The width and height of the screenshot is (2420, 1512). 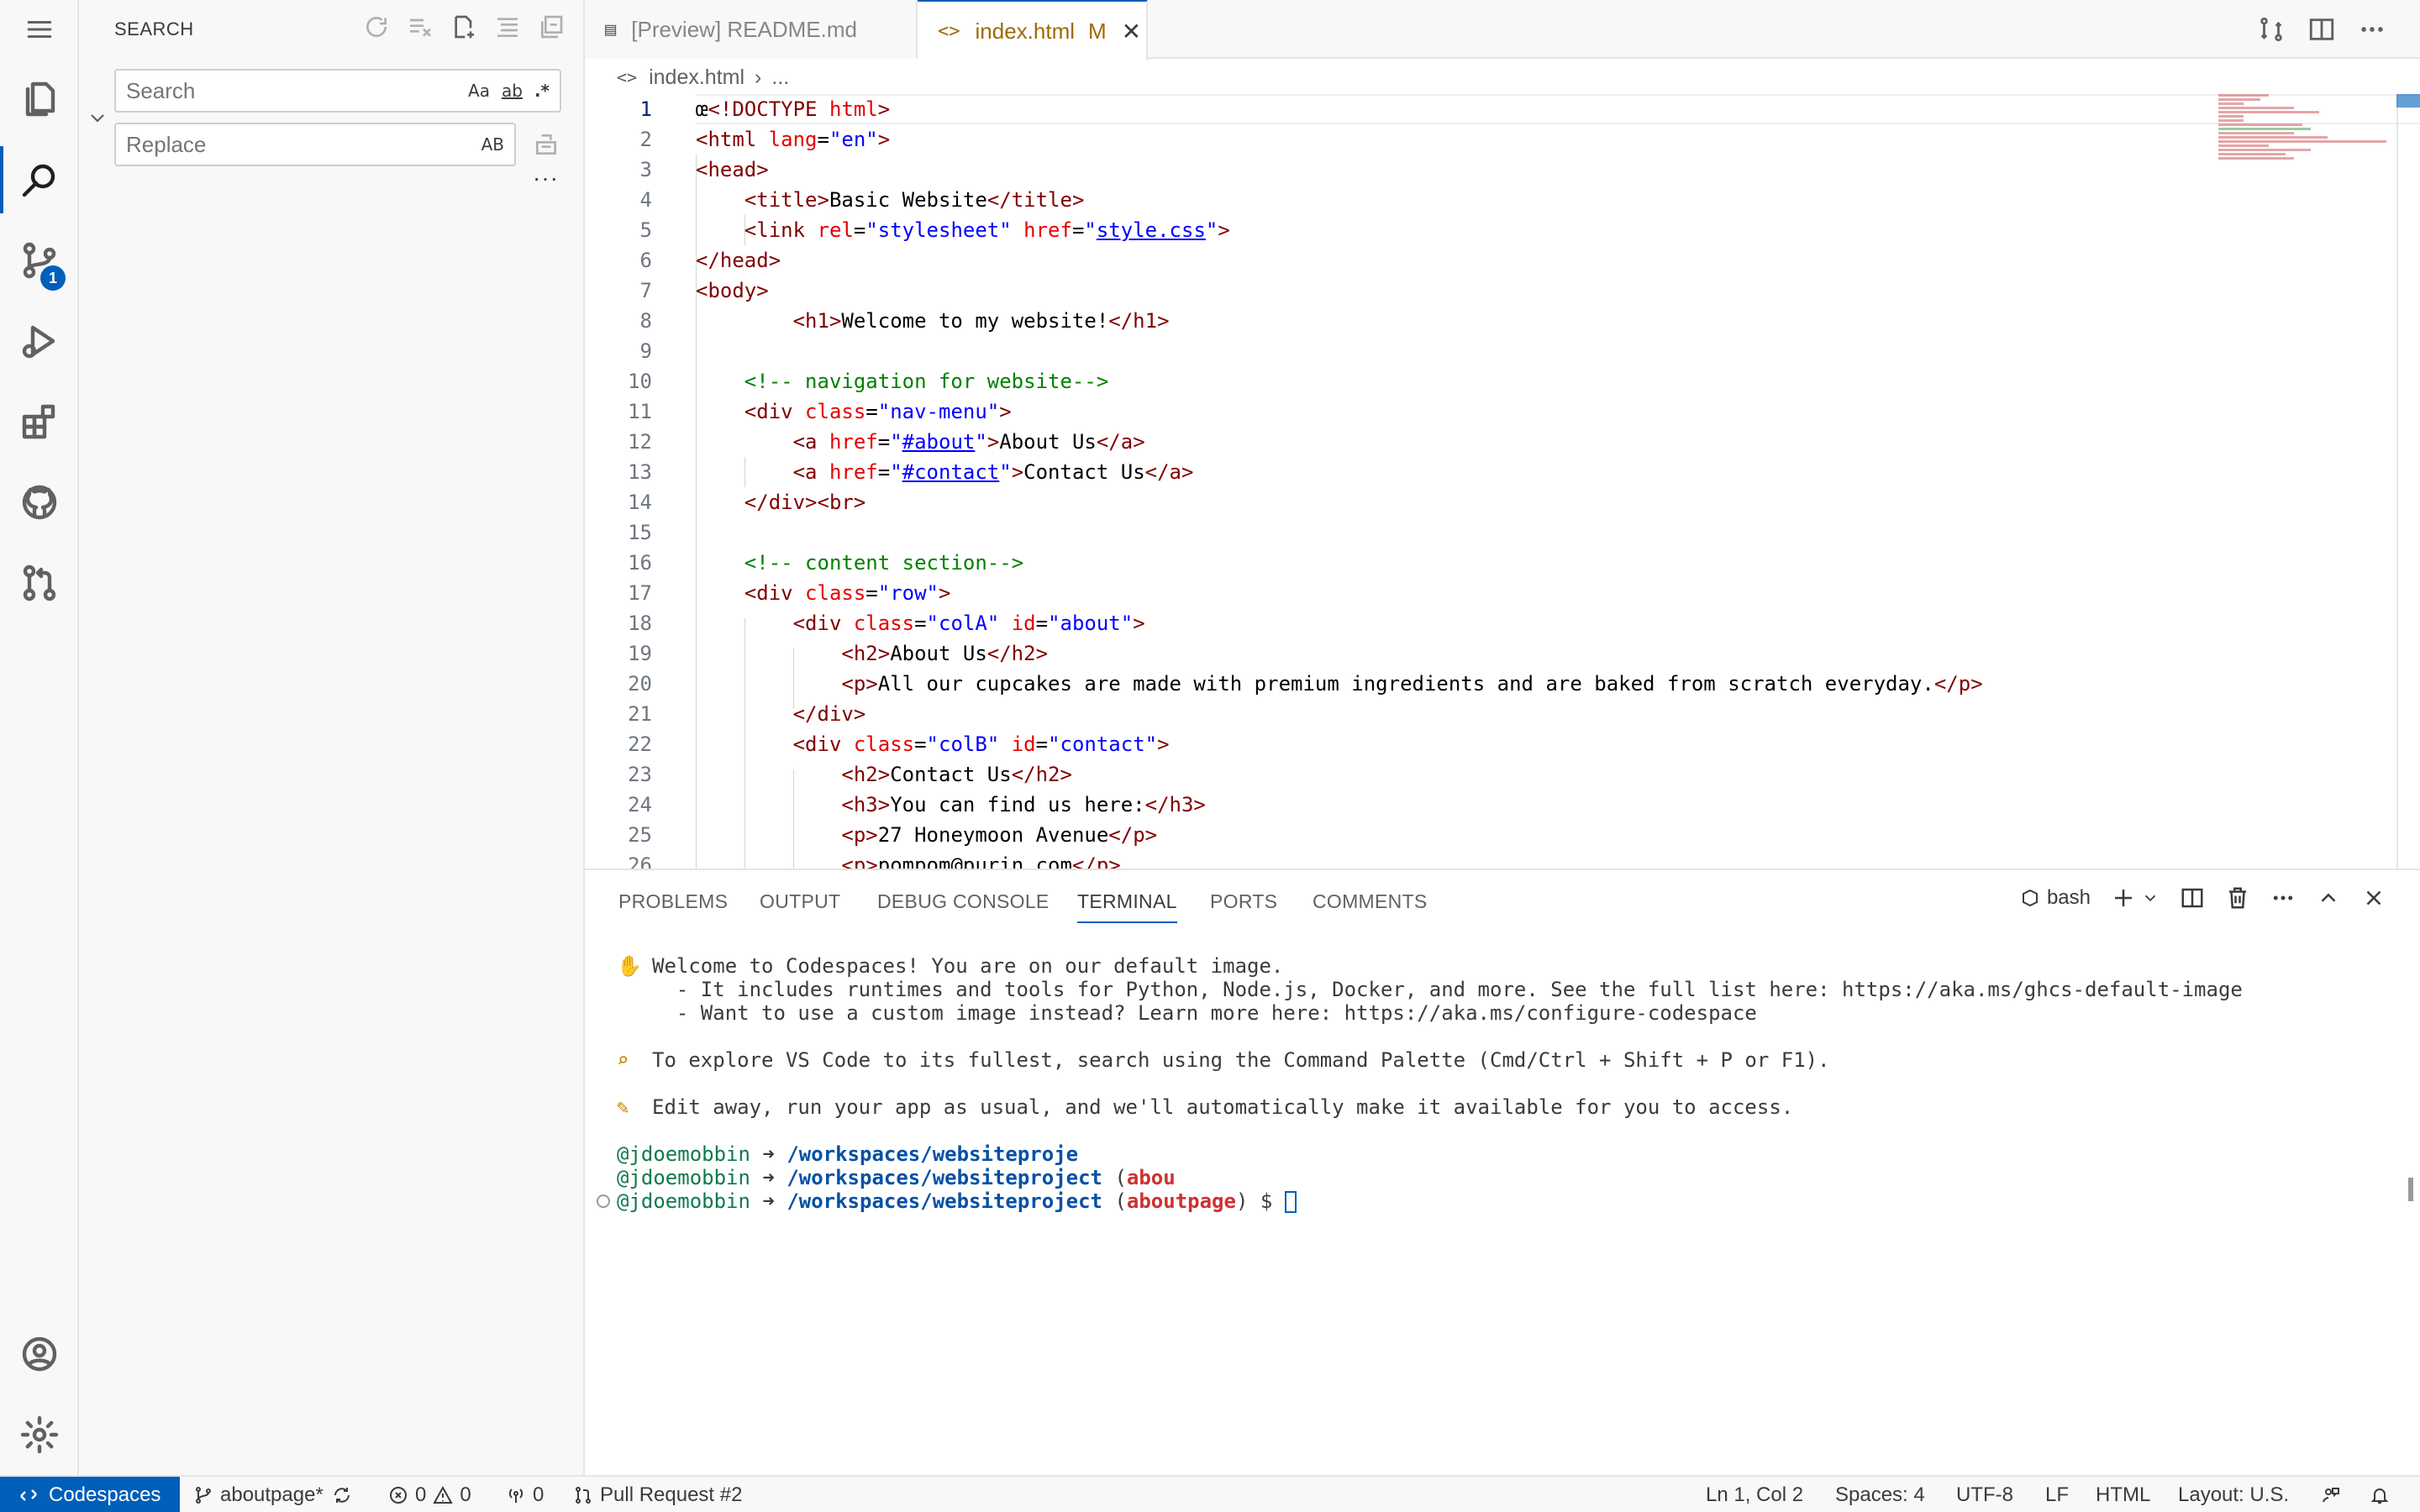 What do you see at coordinates (493, 144) in the screenshot?
I see `preserve-case-toggle: AB` at bounding box center [493, 144].